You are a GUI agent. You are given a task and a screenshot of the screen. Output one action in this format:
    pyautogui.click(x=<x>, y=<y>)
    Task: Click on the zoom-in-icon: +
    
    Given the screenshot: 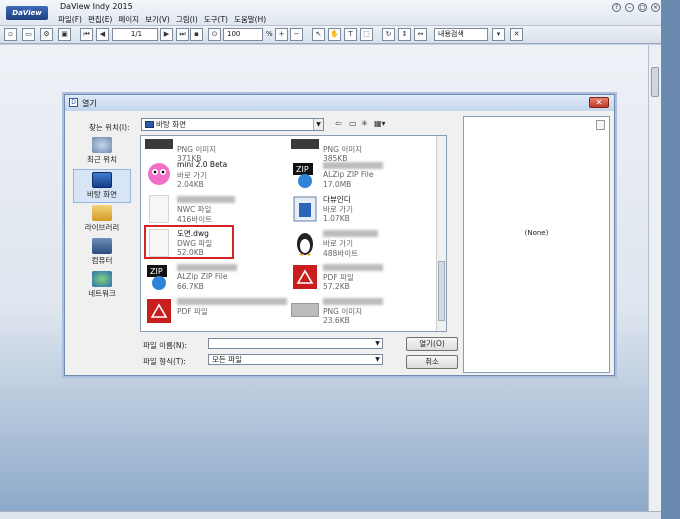 What is the action you would take?
    pyautogui.click(x=281, y=34)
    